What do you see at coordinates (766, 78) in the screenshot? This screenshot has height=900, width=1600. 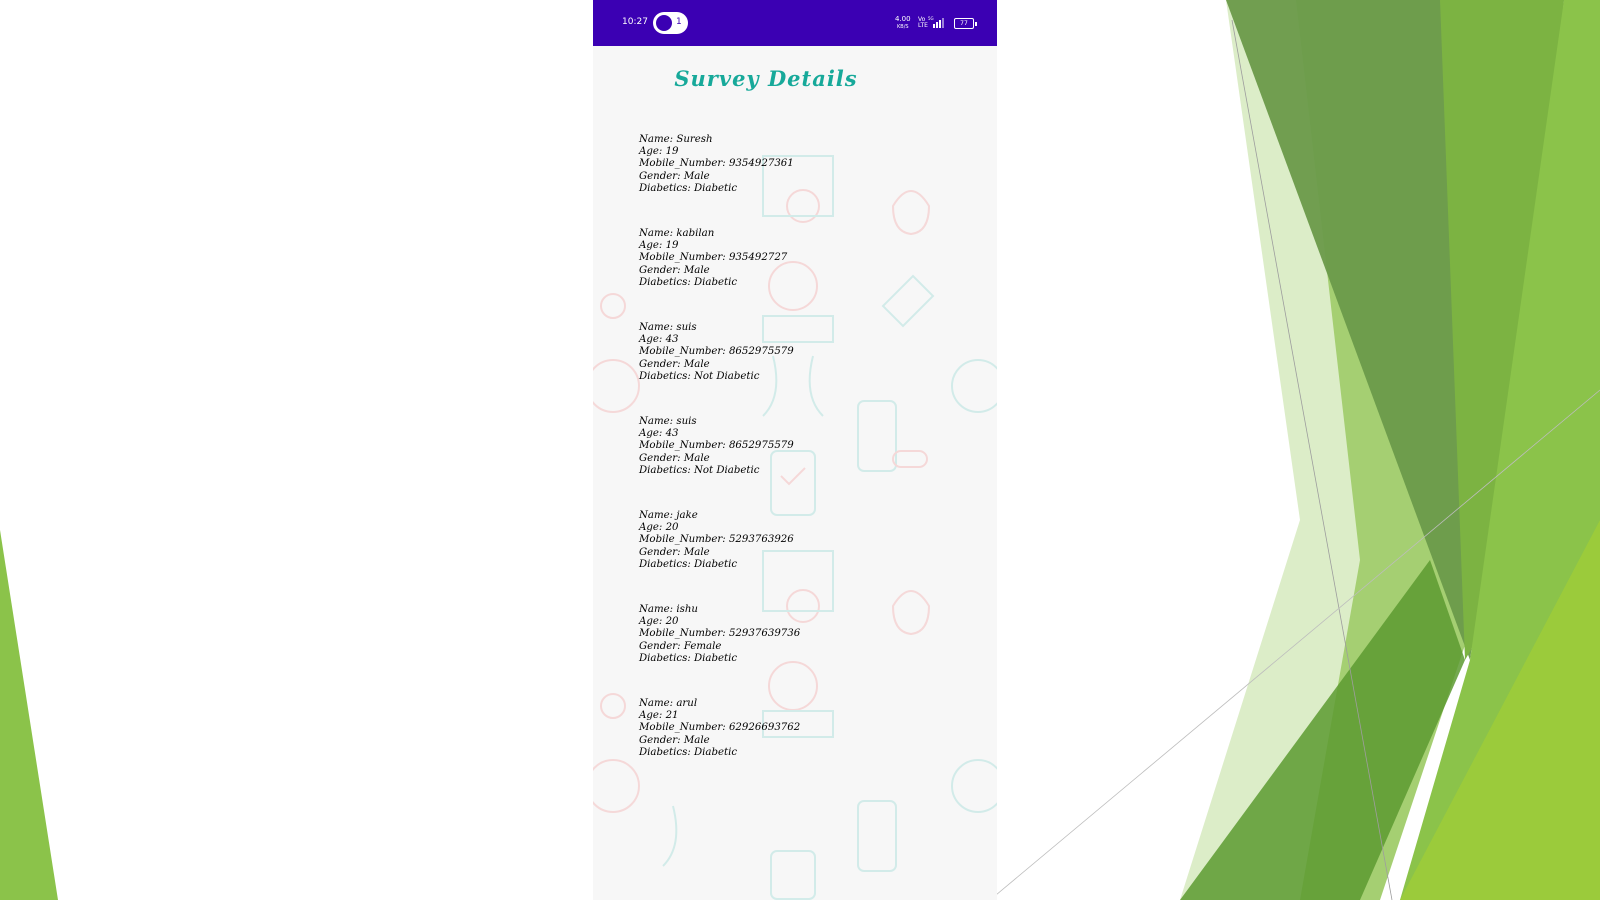 I see `page-title: Survey Details` at bounding box center [766, 78].